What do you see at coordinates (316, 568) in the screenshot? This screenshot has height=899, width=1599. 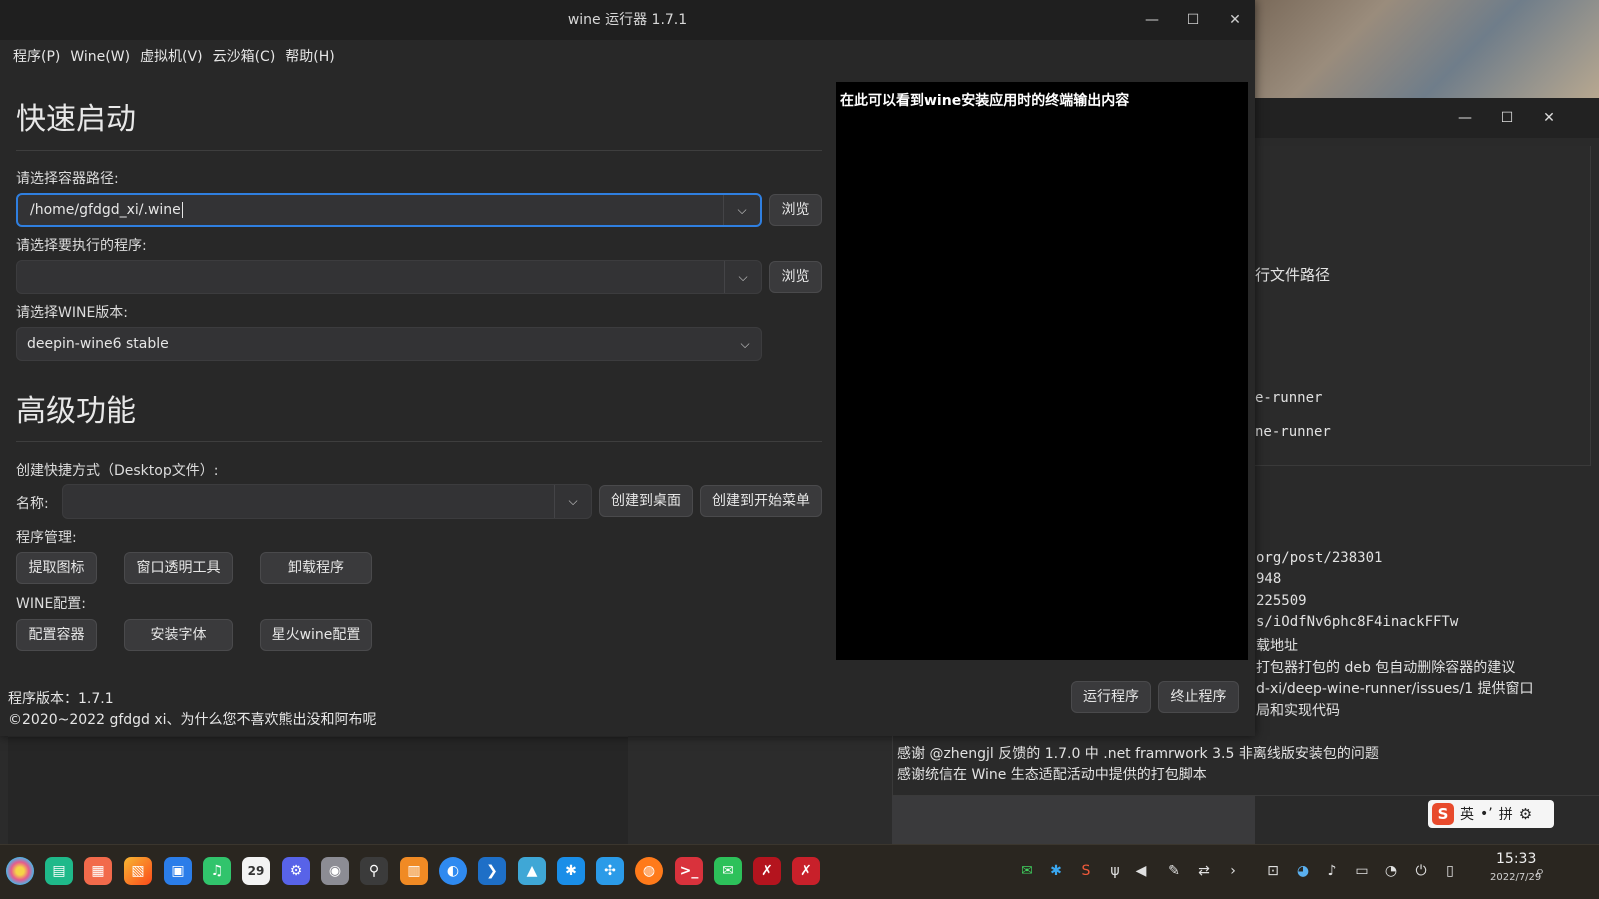 I see `uninstall-program-button: 卸载程序` at bounding box center [316, 568].